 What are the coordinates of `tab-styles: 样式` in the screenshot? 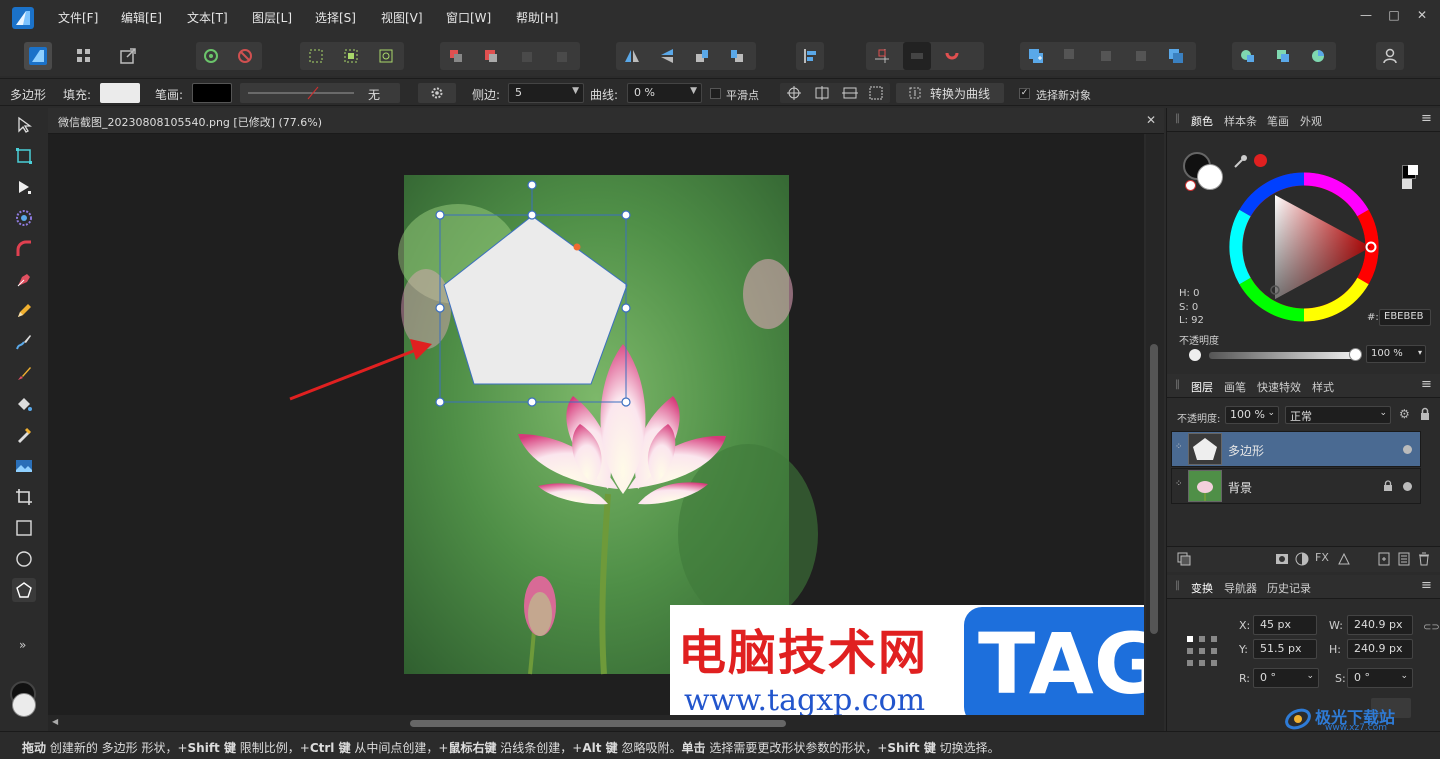 It's located at (1323, 387).